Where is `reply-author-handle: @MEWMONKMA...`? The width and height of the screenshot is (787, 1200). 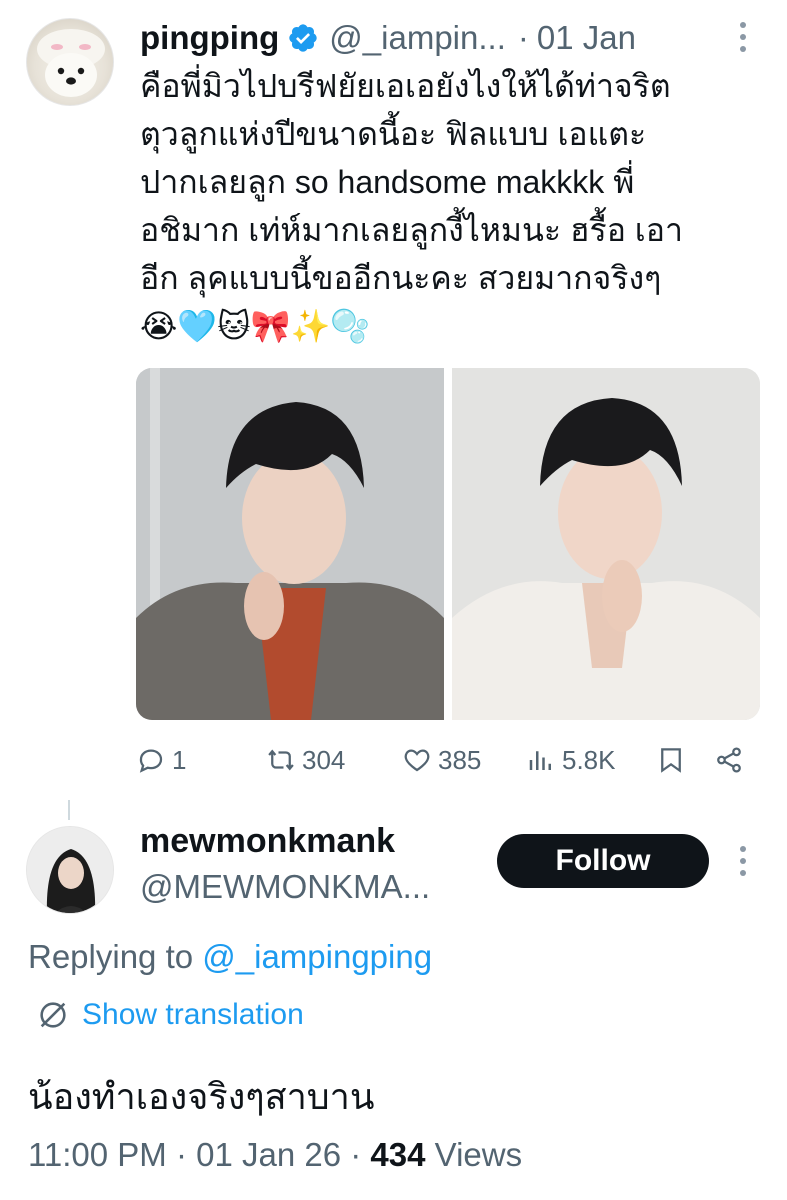
reply-author-handle: @MEWMONKMA... is located at coordinates (285, 887).